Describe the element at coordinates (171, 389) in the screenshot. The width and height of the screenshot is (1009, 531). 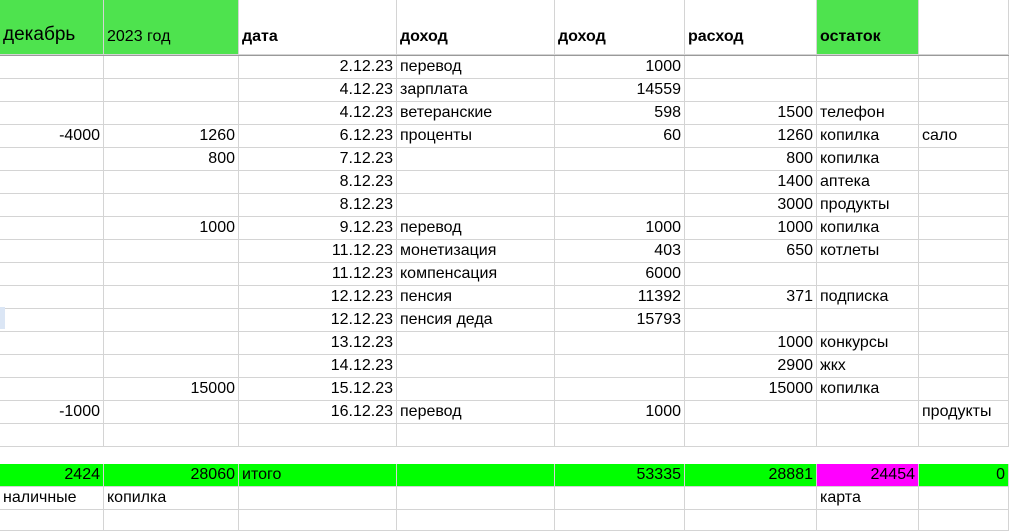
I see `savings-cell: 15000` at that location.